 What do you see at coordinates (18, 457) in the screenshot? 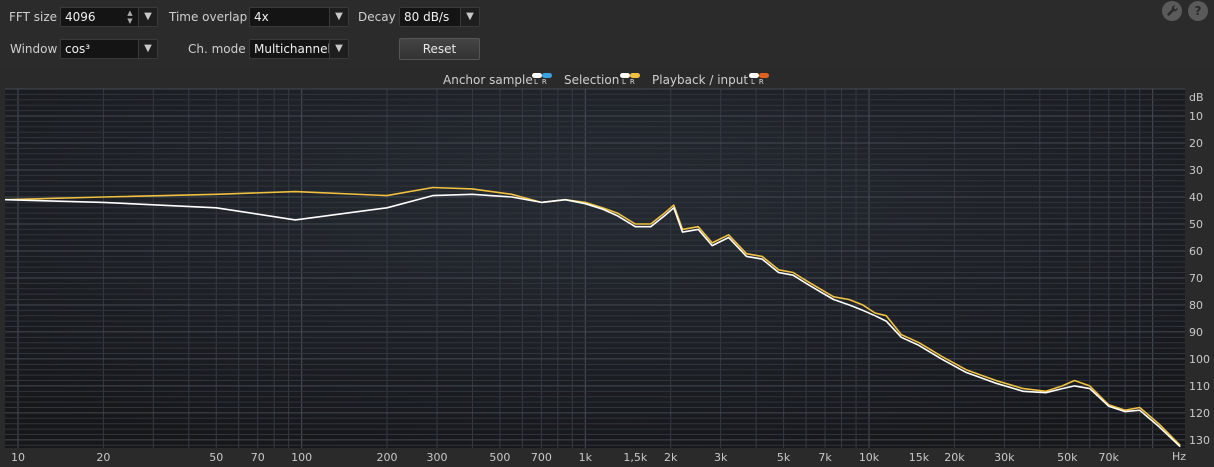
I see `x-tick-label: 10` at bounding box center [18, 457].